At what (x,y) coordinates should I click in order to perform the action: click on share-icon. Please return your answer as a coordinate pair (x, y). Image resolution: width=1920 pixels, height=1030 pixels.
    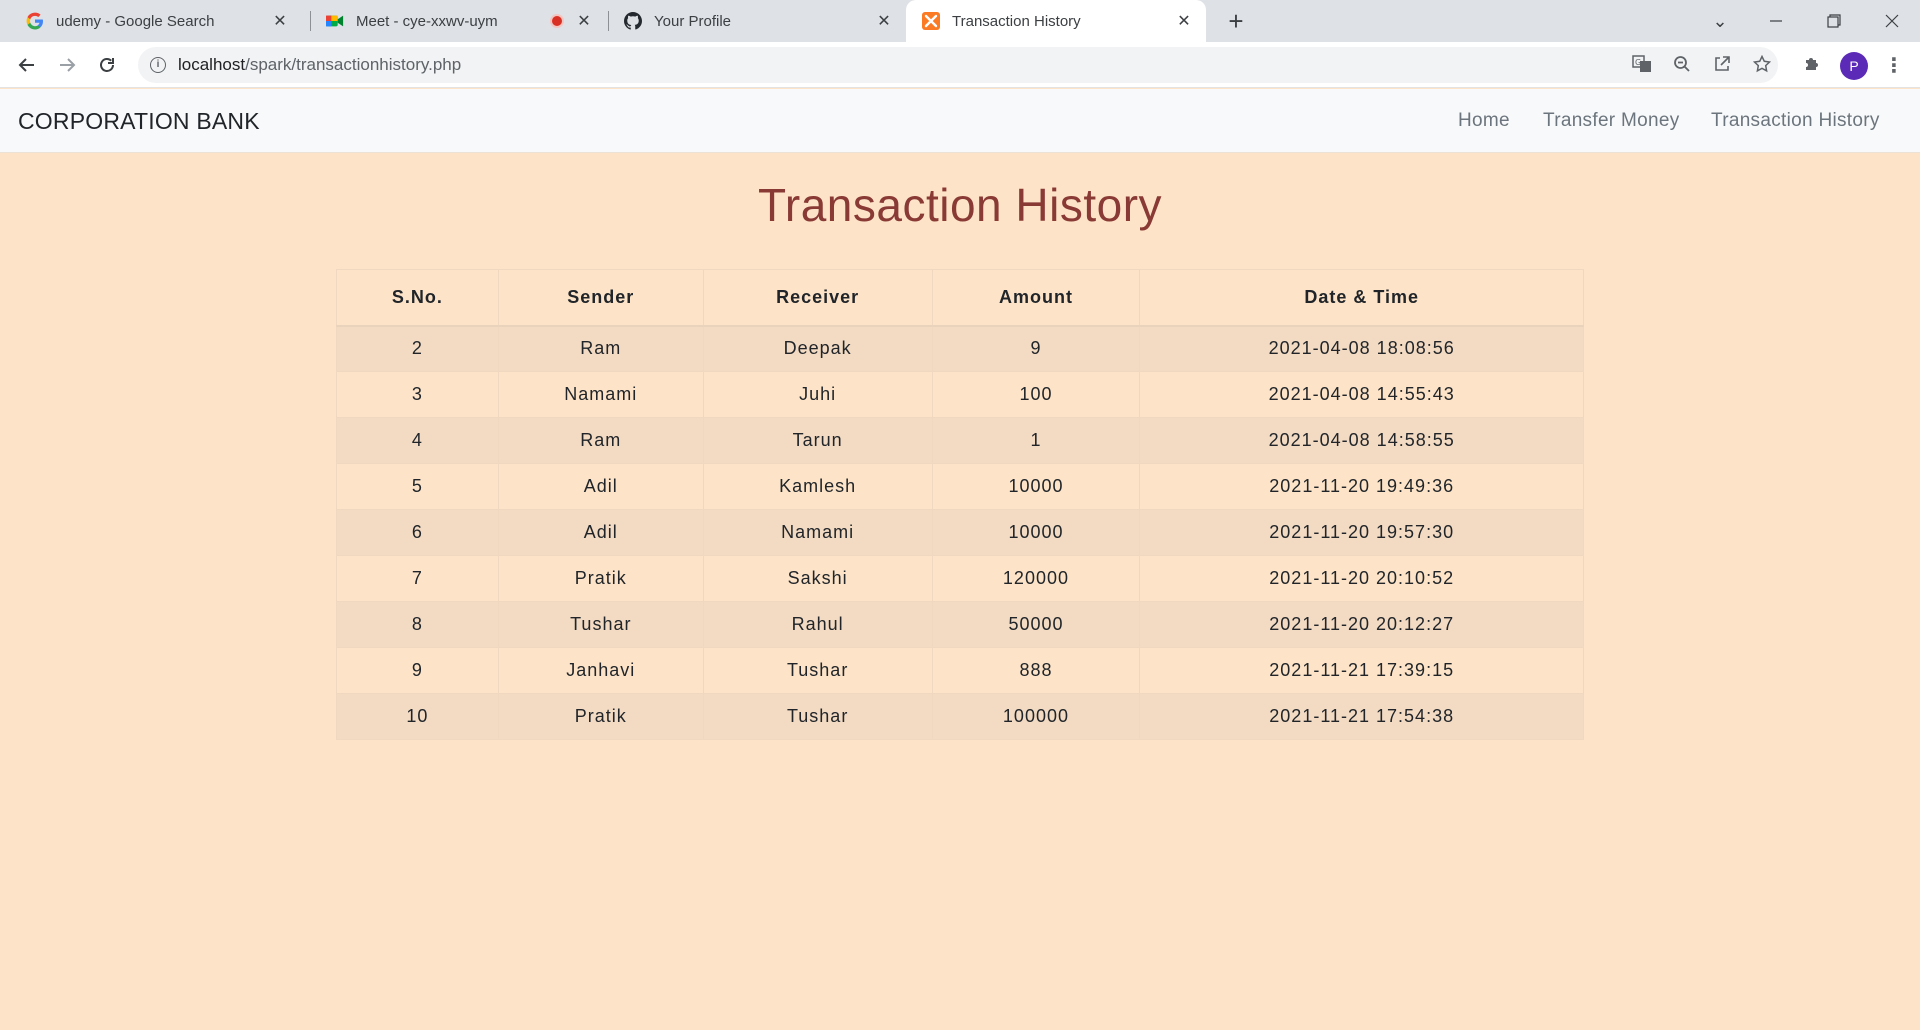
    Looking at the image, I should click on (1722, 64).